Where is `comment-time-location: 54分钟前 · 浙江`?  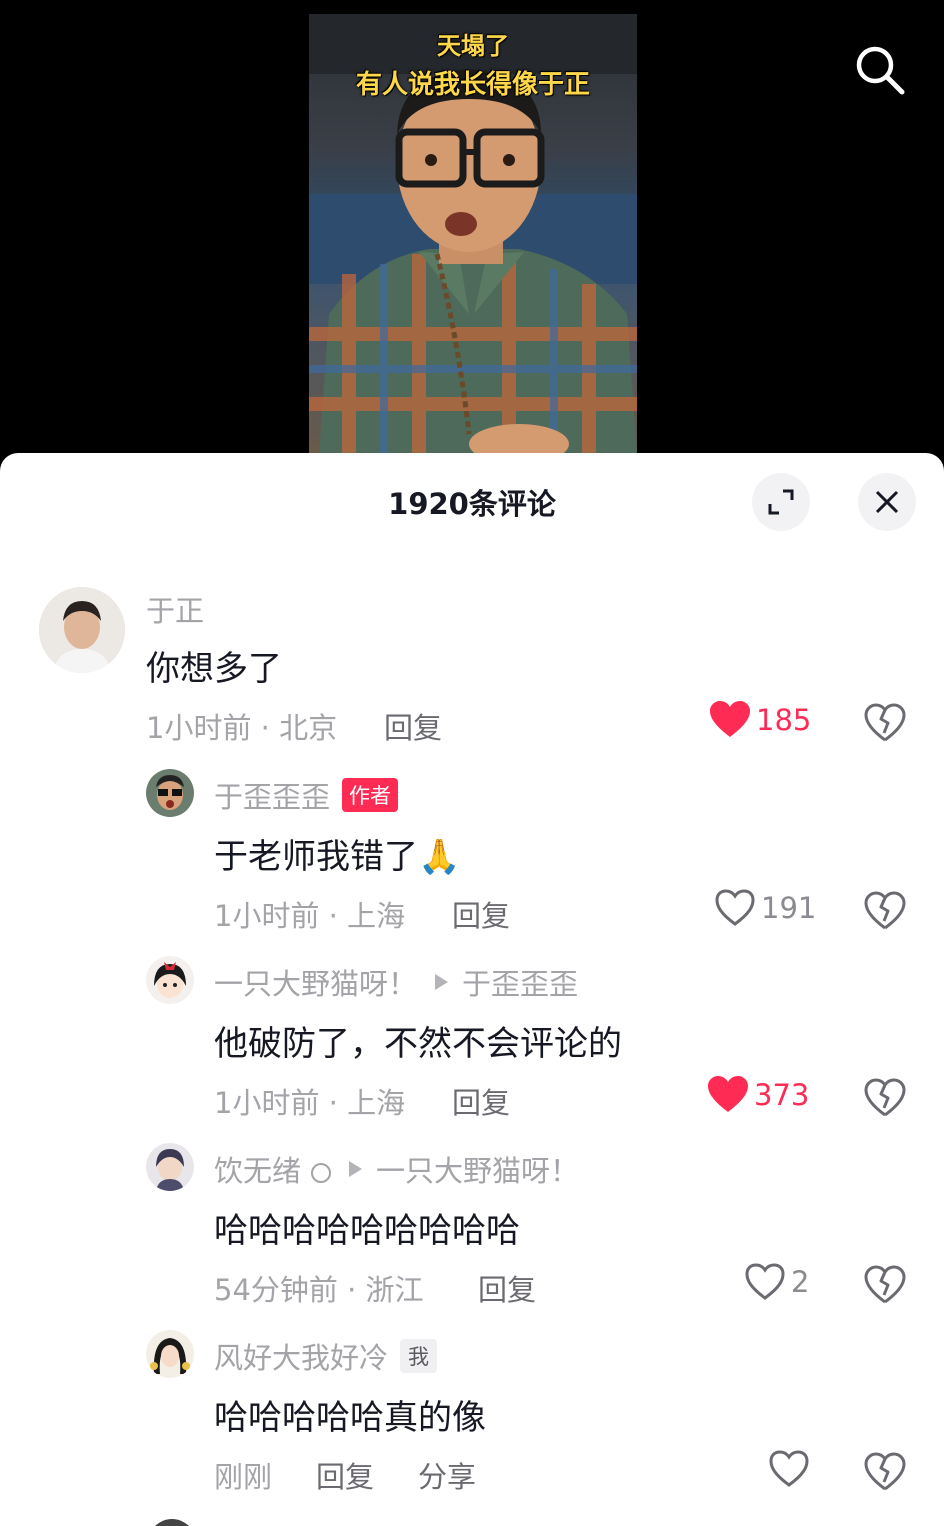
comment-time-location: 54分钟前 · 浙江 is located at coordinates (319, 1290).